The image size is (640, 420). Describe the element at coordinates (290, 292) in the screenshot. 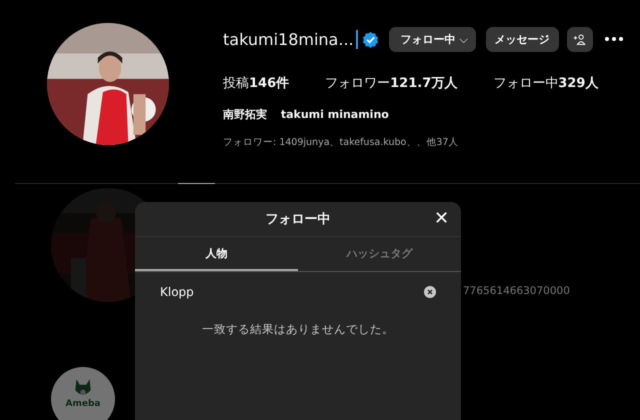

I see `search-field: Klopp` at that location.